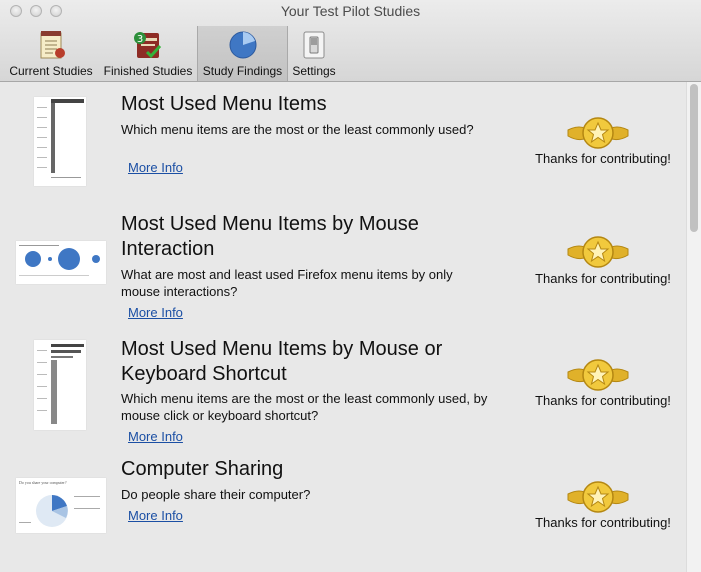 The width and height of the screenshot is (701, 572). I want to click on tab-label: Settings, so click(314, 71).